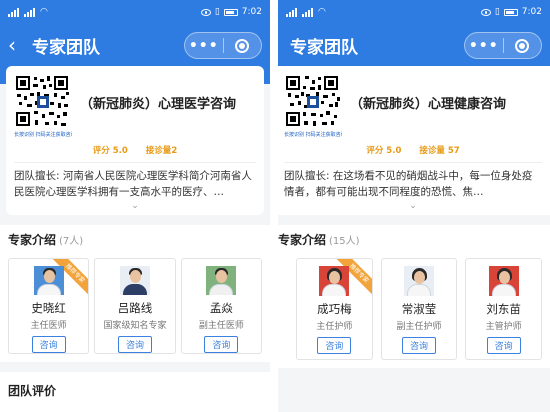  What do you see at coordinates (17, 45) in the screenshot?
I see `back-arrow-icon: ‹` at bounding box center [17, 45].